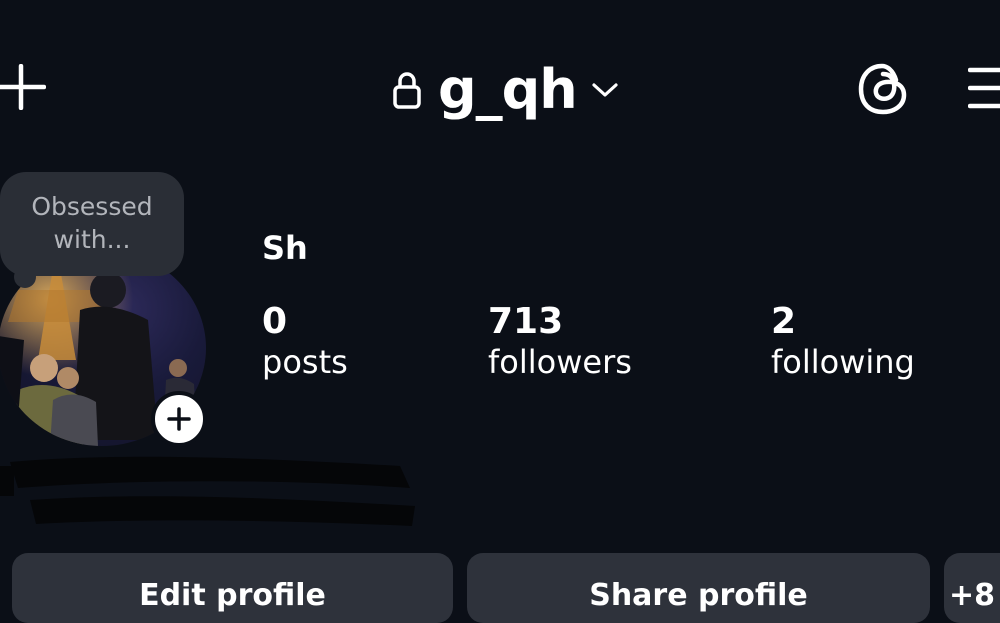 Image resolution: width=1000 pixels, height=623 pixels. I want to click on edit-profile-button: Edit profile, so click(232, 588).